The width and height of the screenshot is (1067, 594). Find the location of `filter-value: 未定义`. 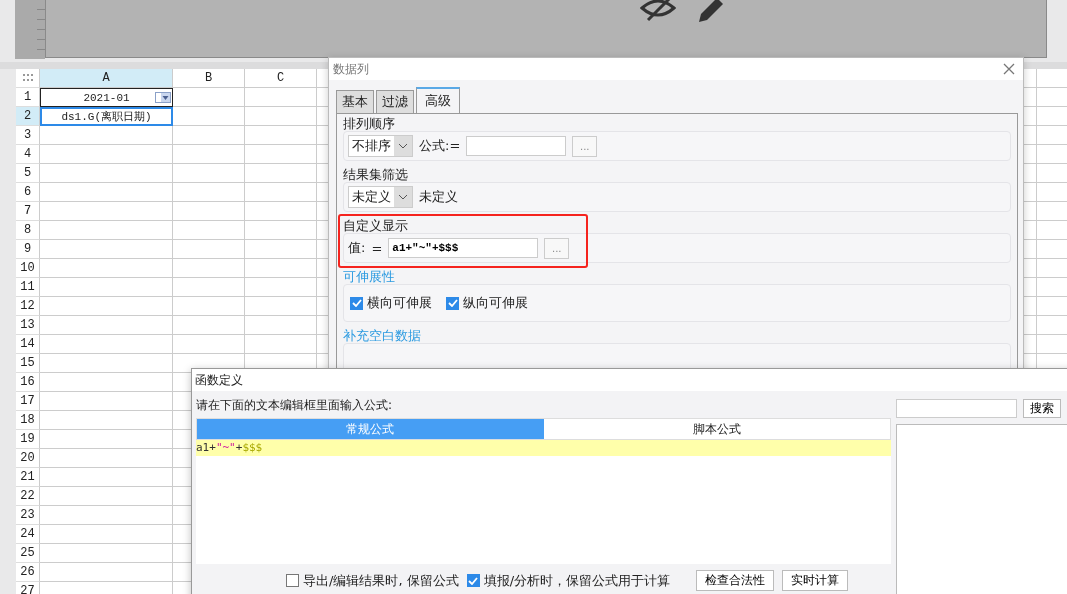

filter-value: 未定义 is located at coordinates (438, 197).